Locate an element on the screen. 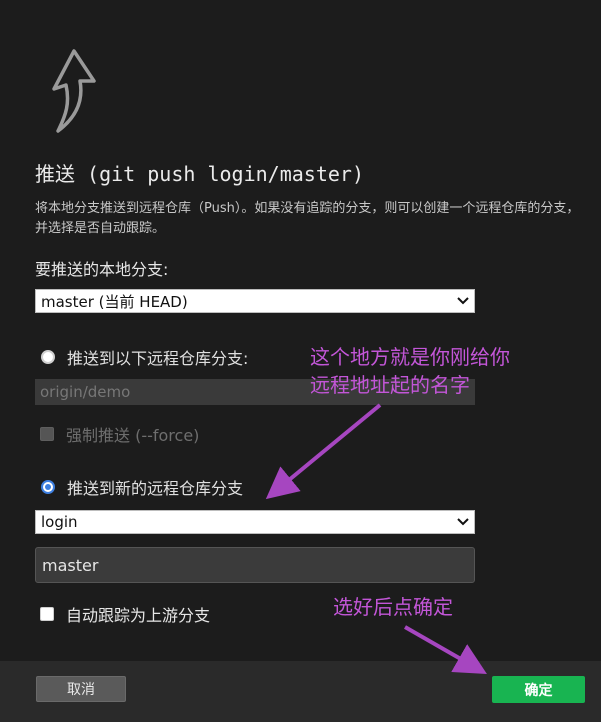 The image size is (601, 722). force-push-row: 强制推送 (--force) is located at coordinates (119, 434).